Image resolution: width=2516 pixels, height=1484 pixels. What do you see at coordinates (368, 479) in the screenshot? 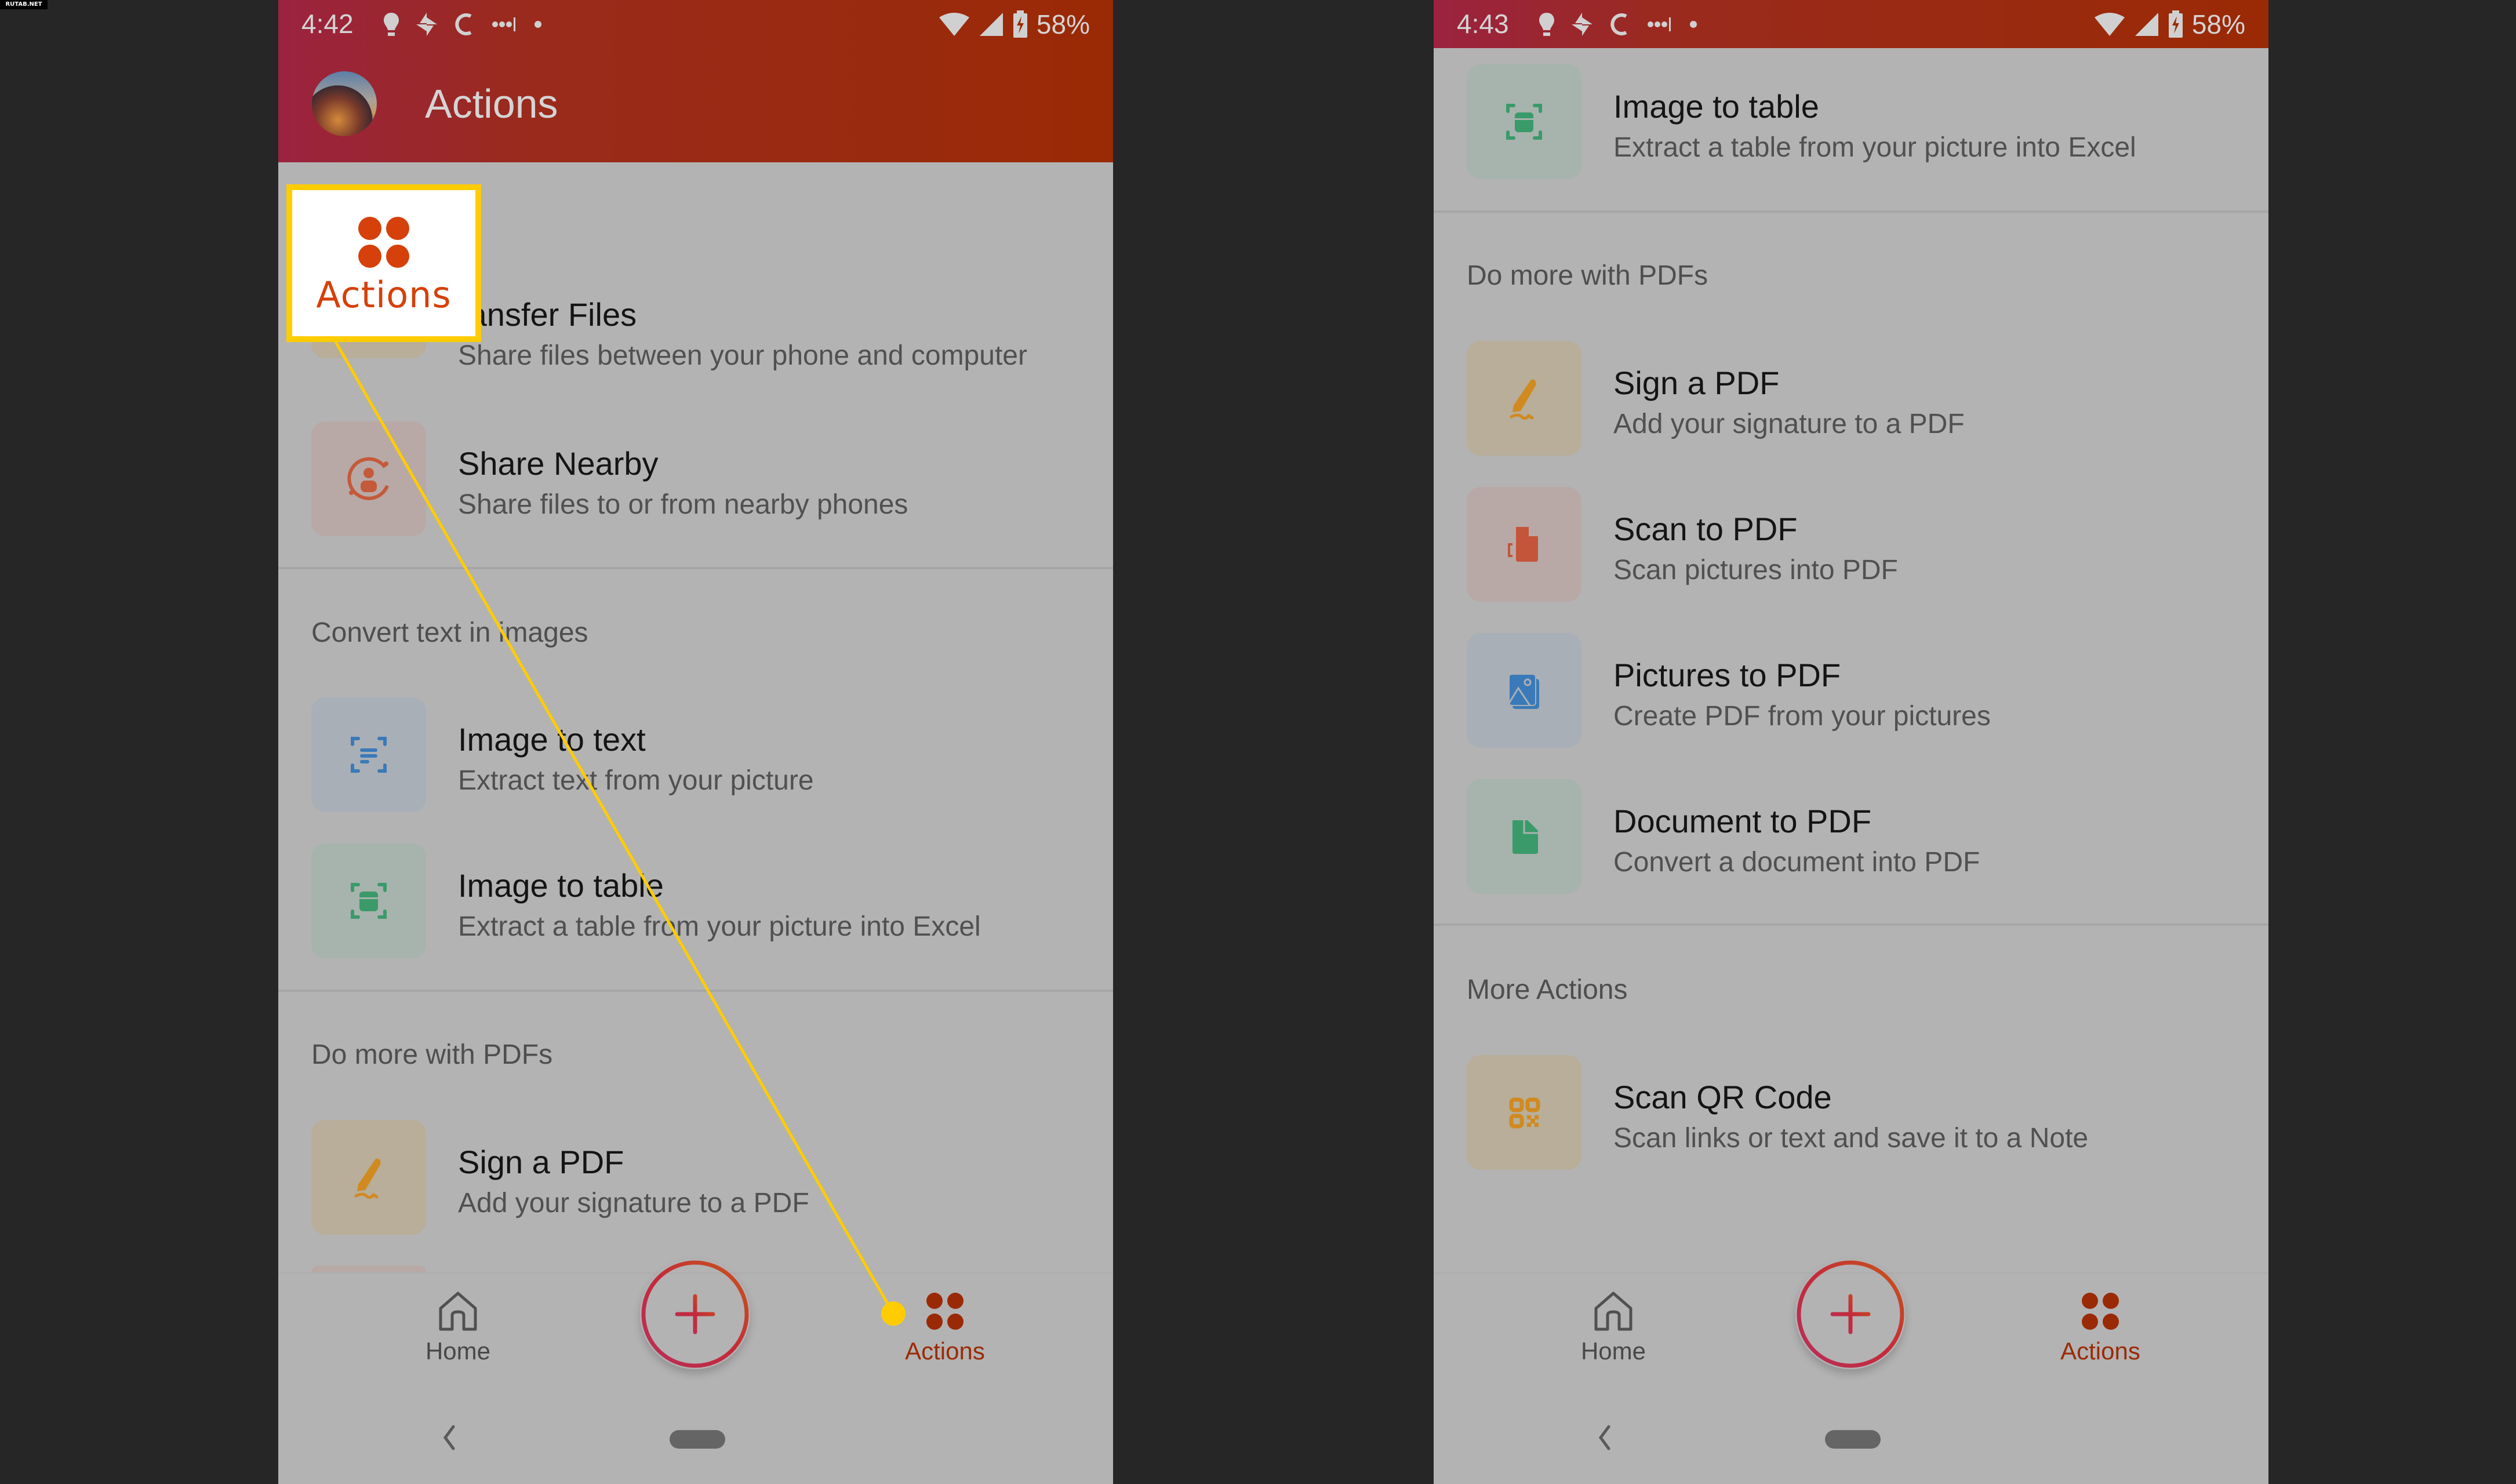
I see `share-nearby-icon` at bounding box center [368, 479].